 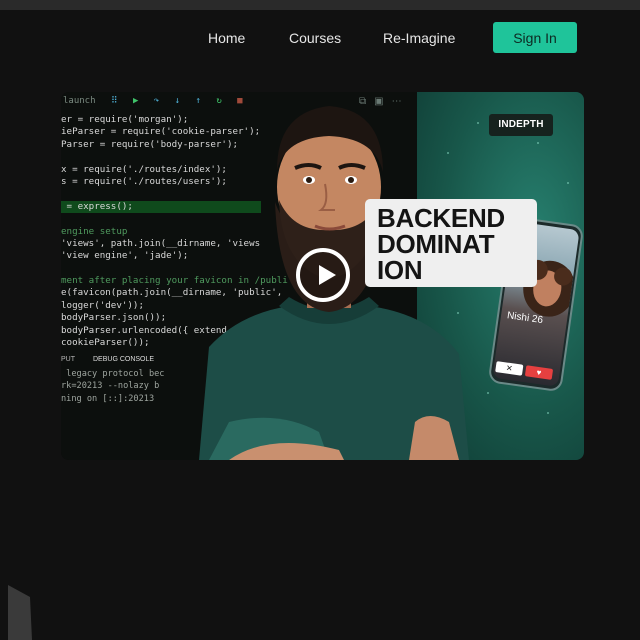 What do you see at coordinates (436, 244) in the screenshot?
I see `title-line-2: DOMINAT` at bounding box center [436, 244].